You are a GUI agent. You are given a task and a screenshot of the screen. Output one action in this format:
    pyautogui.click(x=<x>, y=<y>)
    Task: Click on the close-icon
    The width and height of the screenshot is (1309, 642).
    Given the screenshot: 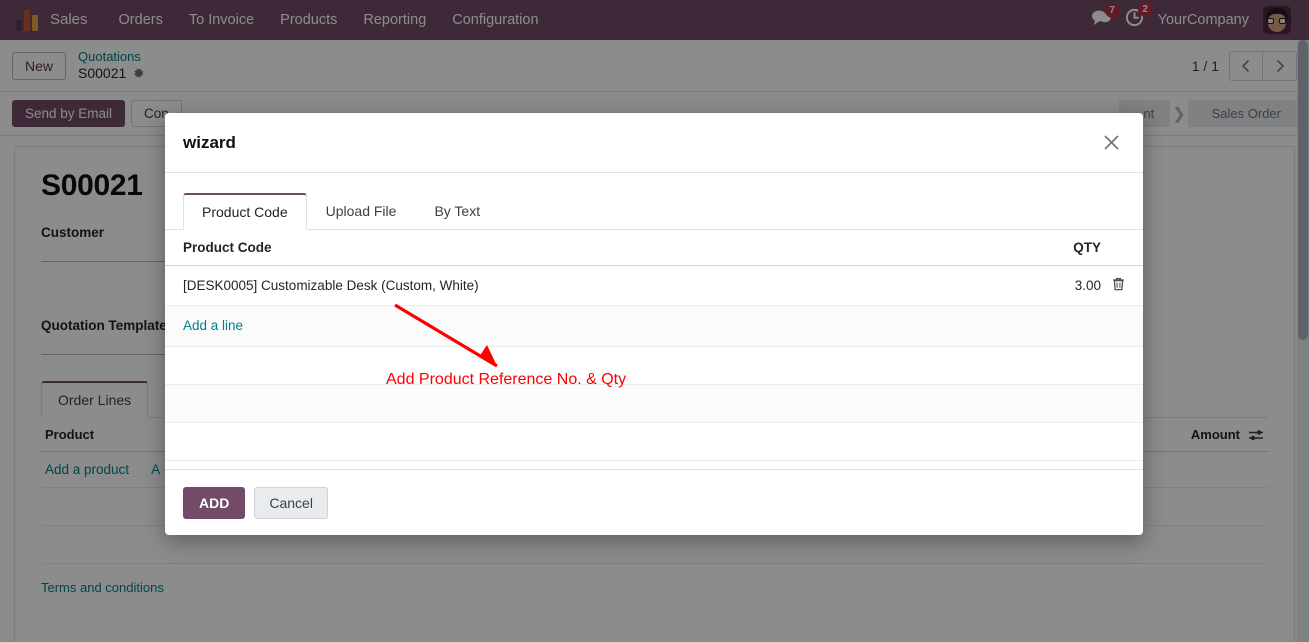 What is the action you would take?
    pyautogui.click(x=1111, y=142)
    